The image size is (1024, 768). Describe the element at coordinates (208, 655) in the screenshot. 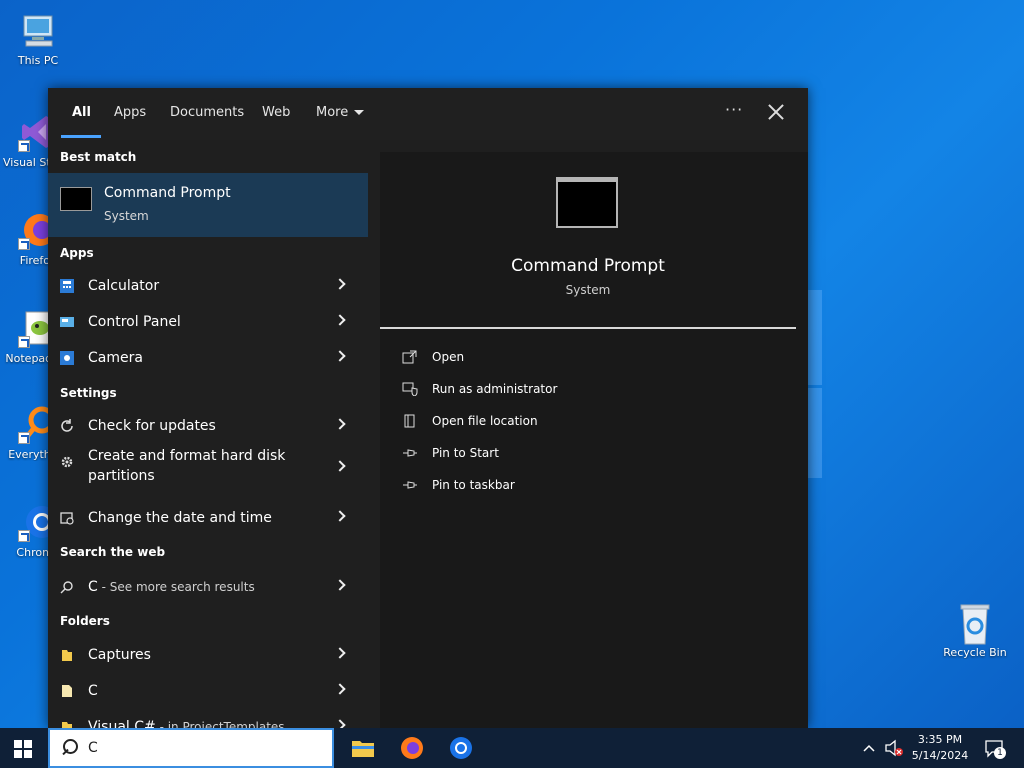

I see `result-item-folder-captures: Captures` at that location.